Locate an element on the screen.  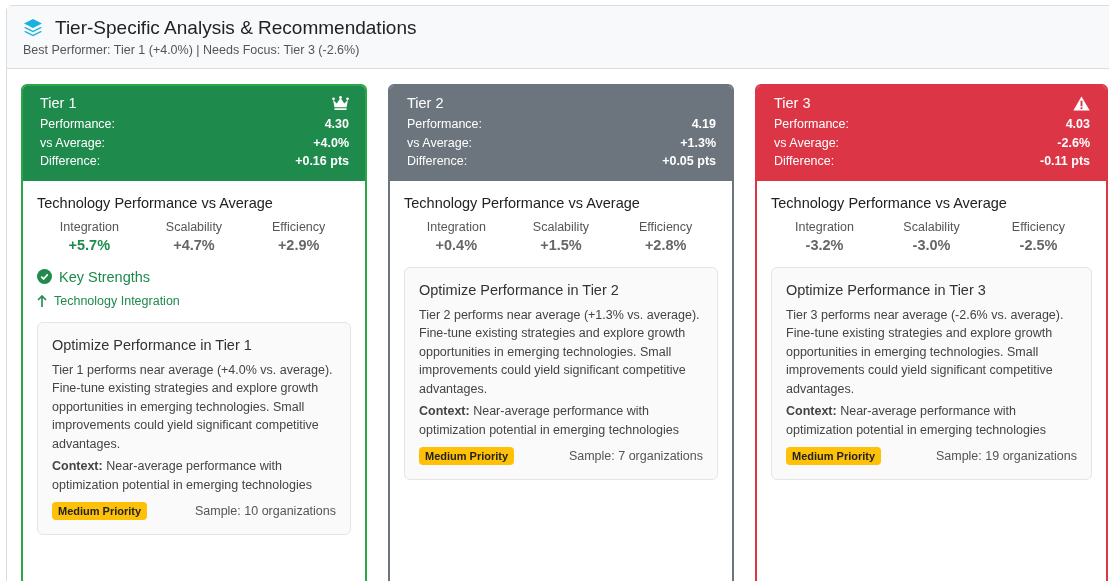
warning-icon is located at coordinates (1081, 103).